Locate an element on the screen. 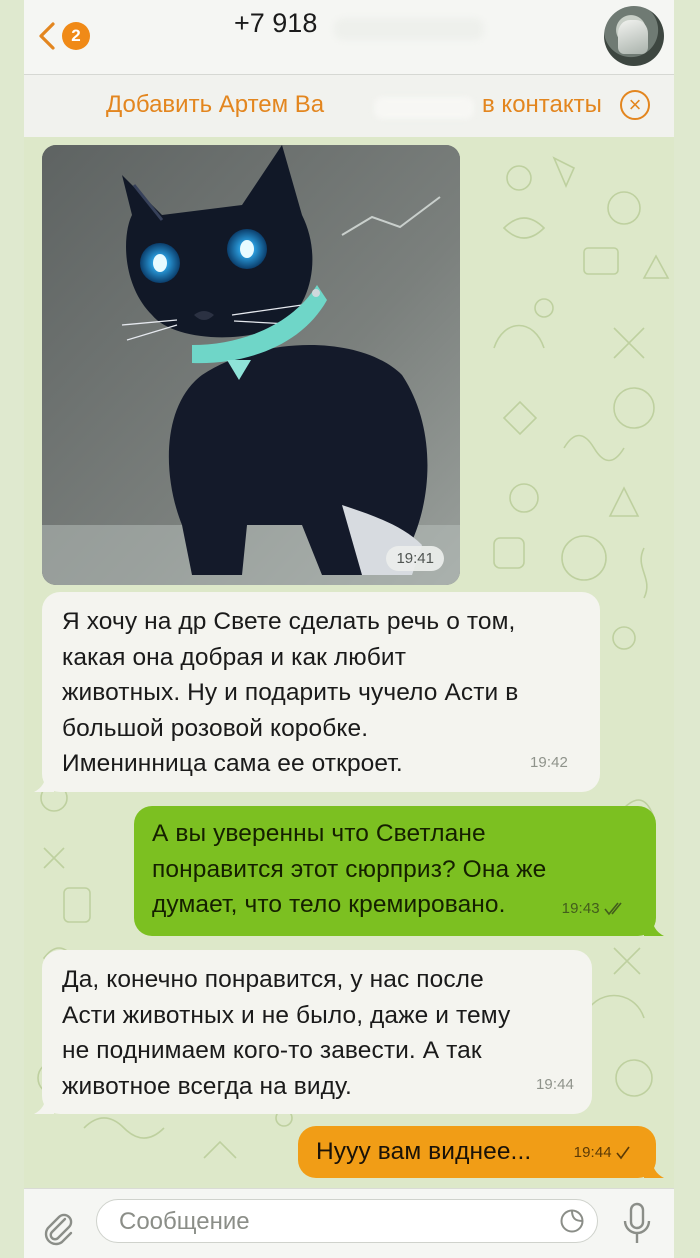 The height and width of the screenshot is (1258, 700). chat-title: +7 918 is located at coordinates (275, 23).